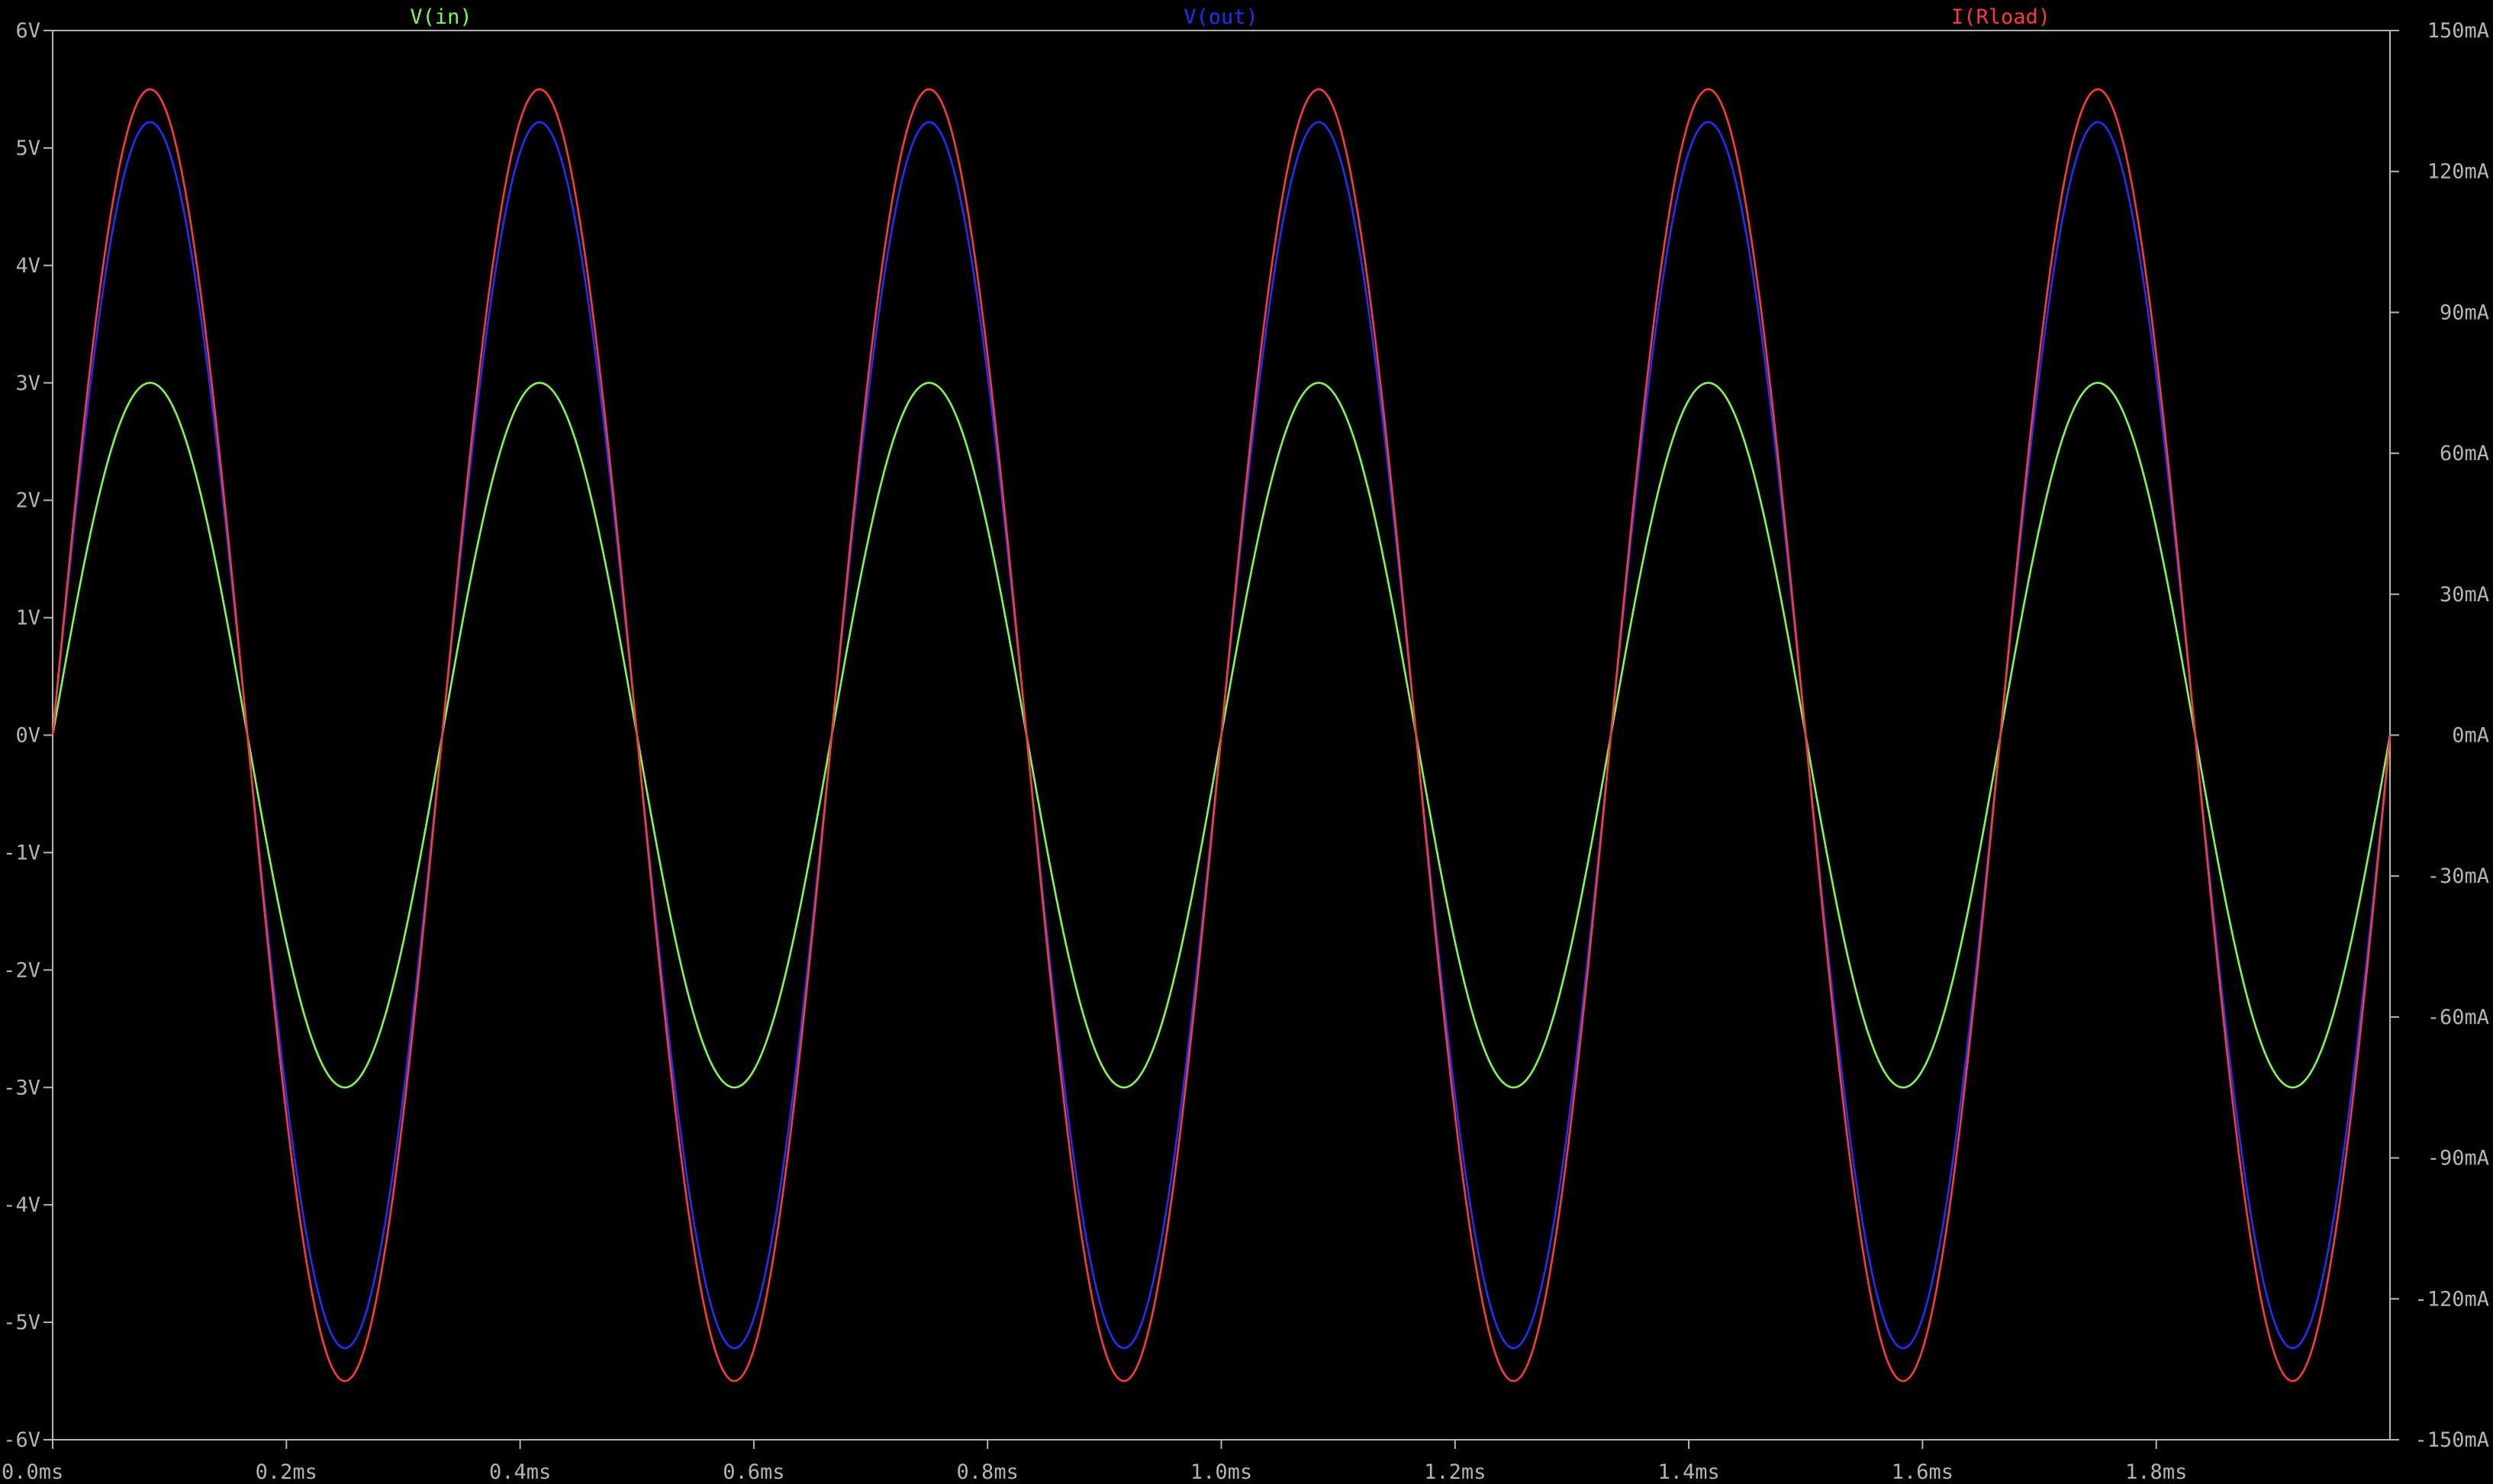  I want to click on y-left-tick-label: 2V, so click(28, 501).